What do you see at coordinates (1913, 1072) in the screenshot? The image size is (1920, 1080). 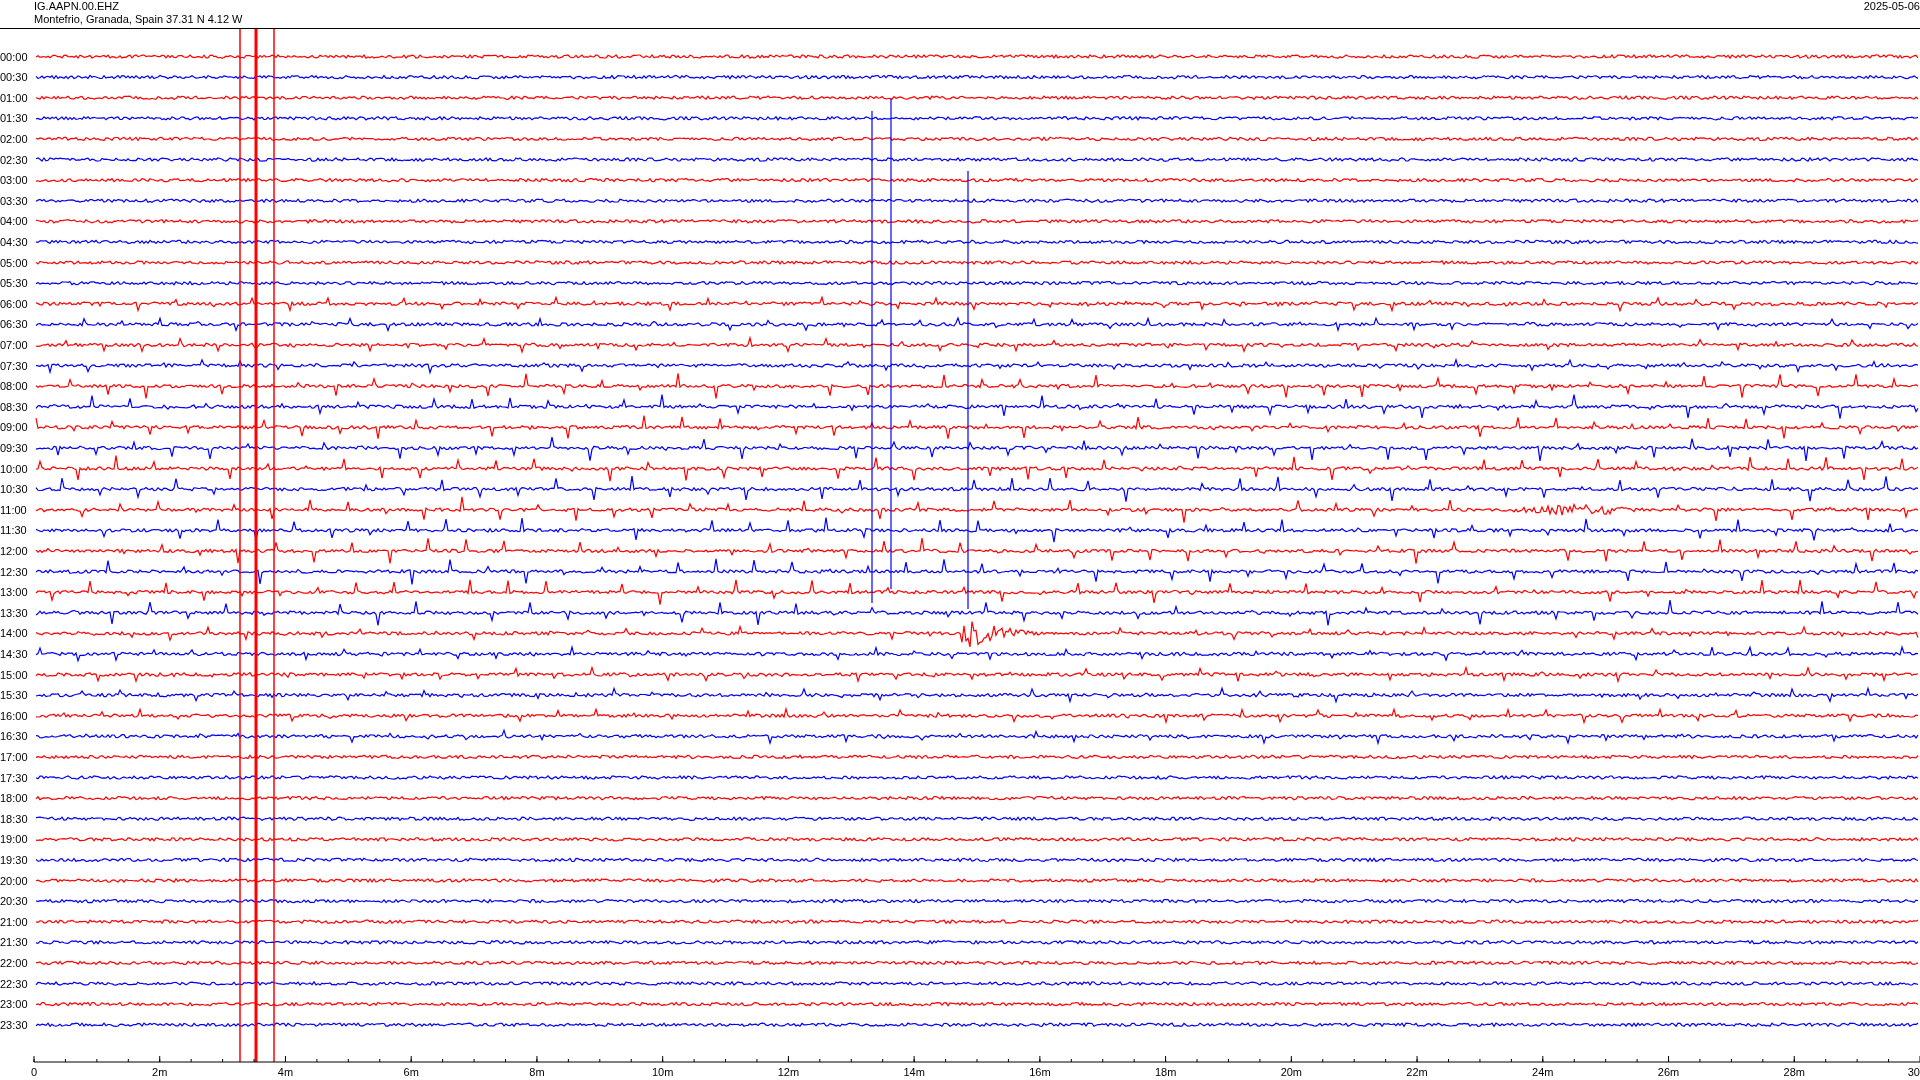 I see `axis-tick-label: 30` at bounding box center [1913, 1072].